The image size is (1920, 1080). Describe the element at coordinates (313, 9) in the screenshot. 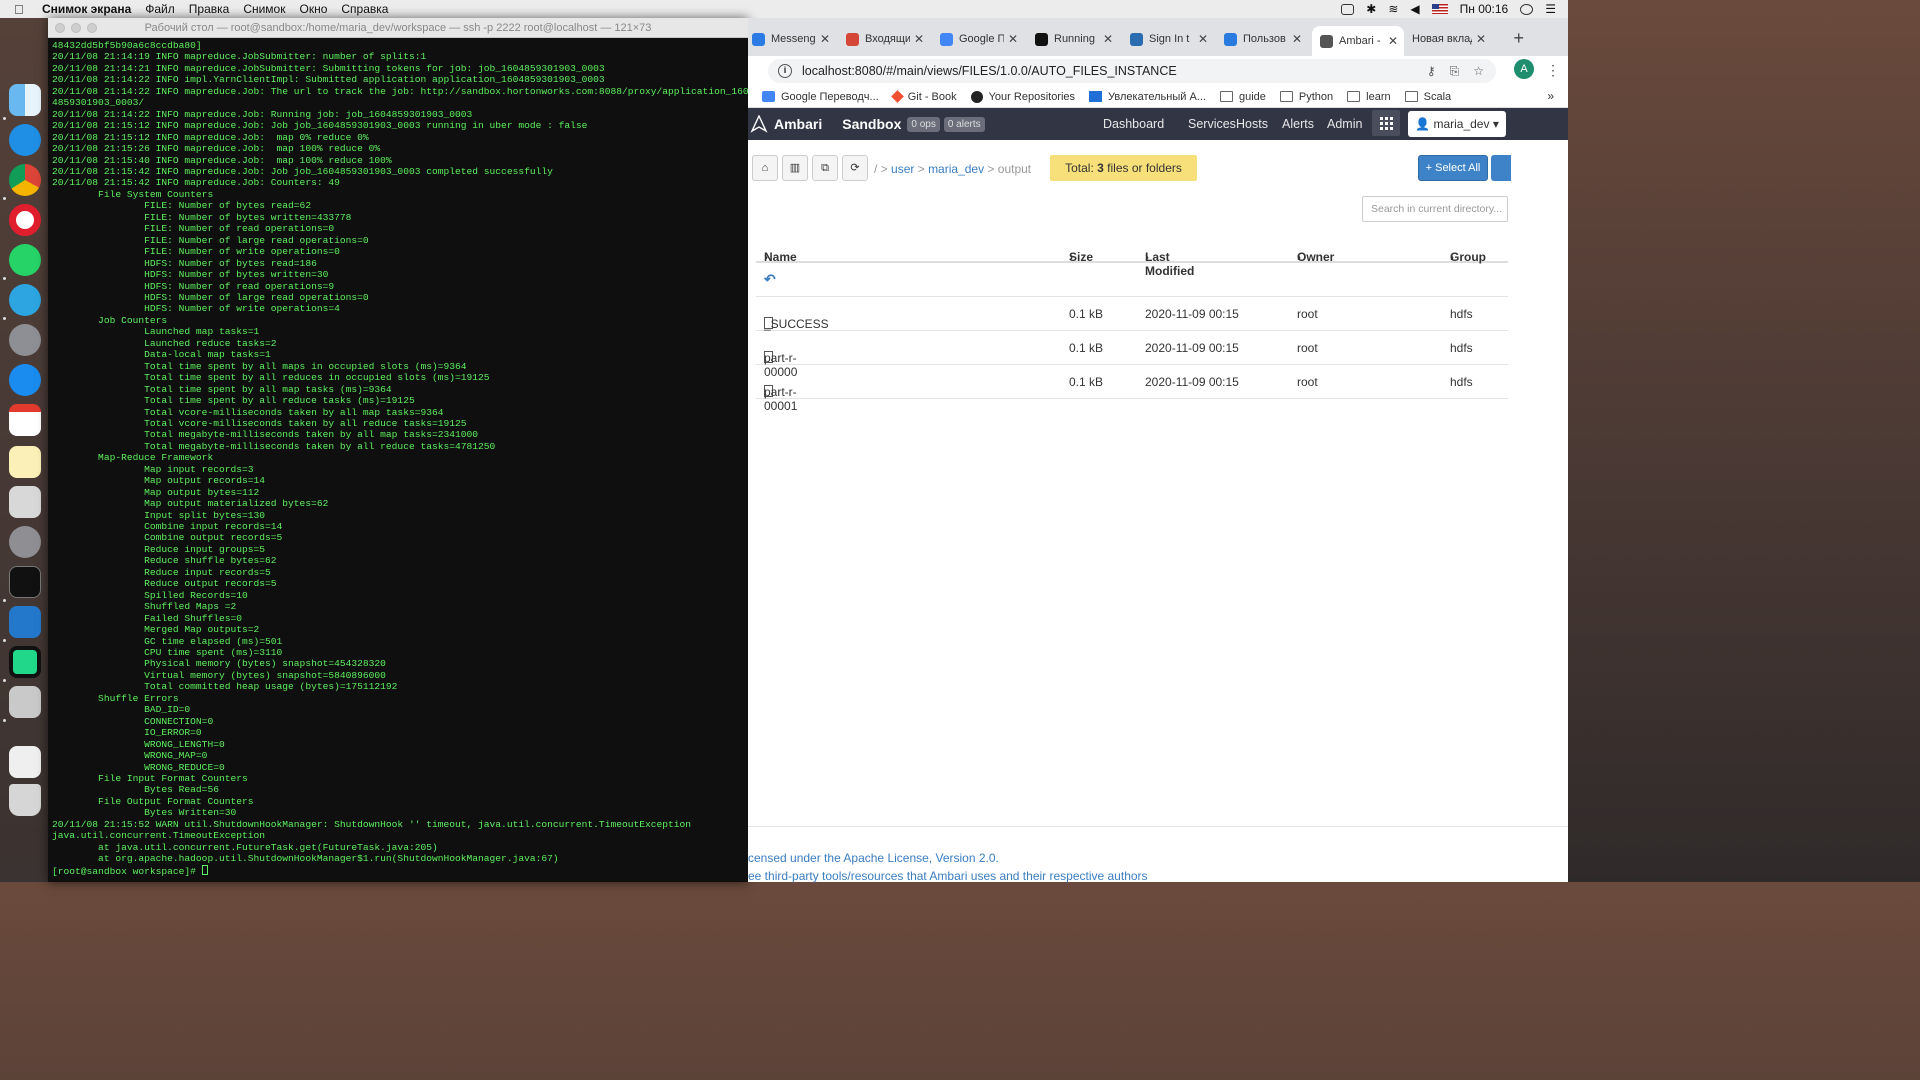

I see `menu-window: Окно` at that location.